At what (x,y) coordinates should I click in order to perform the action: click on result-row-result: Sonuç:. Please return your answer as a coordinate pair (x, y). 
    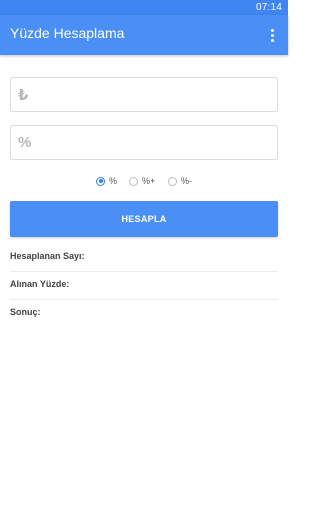
    Looking at the image, I should click on (144, 313).